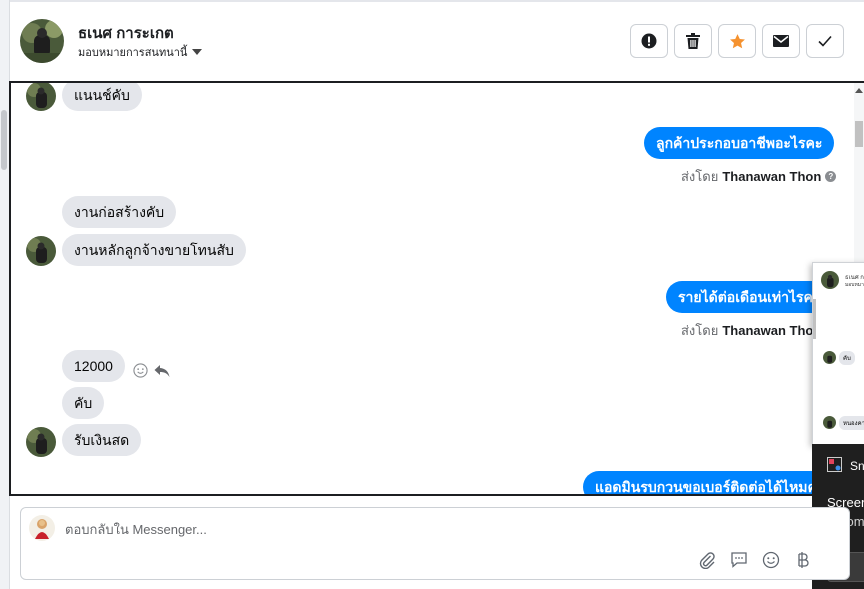 This screenshot has width=864, height=589. I want to click on mark-done-button, so click(825, 41).